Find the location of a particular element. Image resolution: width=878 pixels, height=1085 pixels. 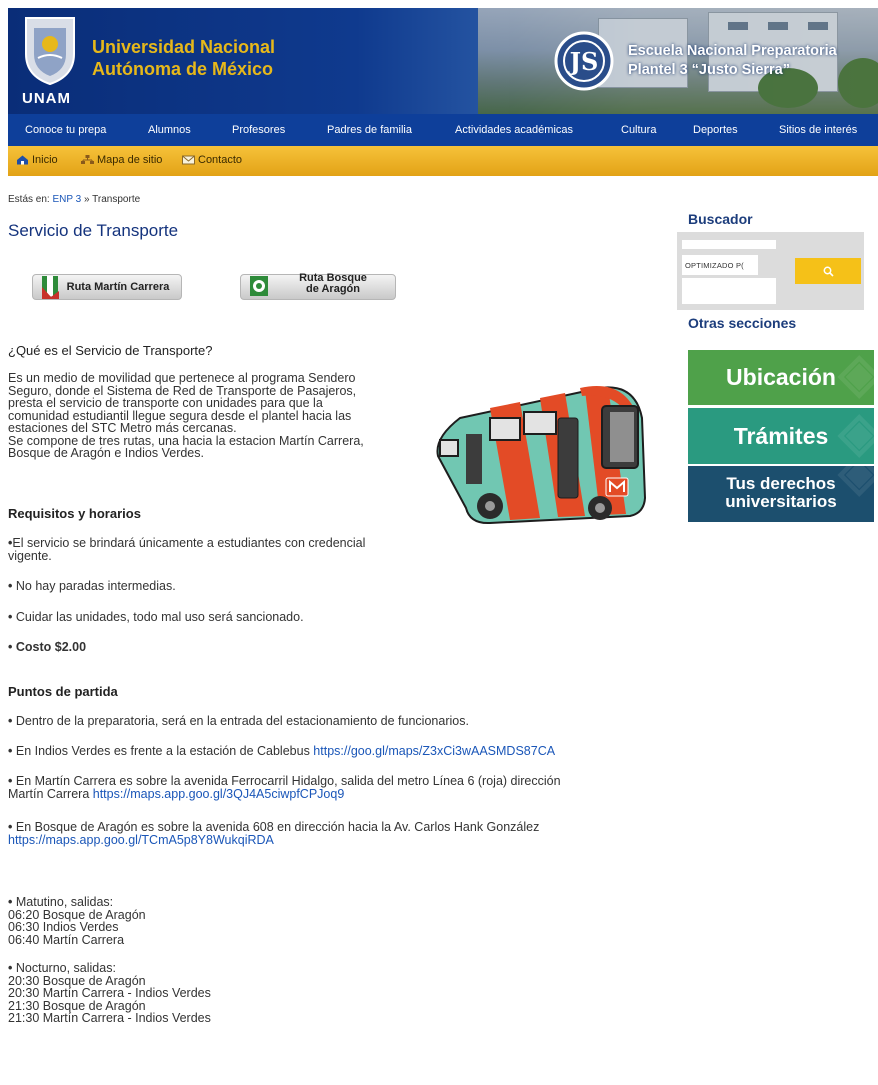

breadcrumb-link-enp3: ENP 3 is located at coordinates (66, 199).